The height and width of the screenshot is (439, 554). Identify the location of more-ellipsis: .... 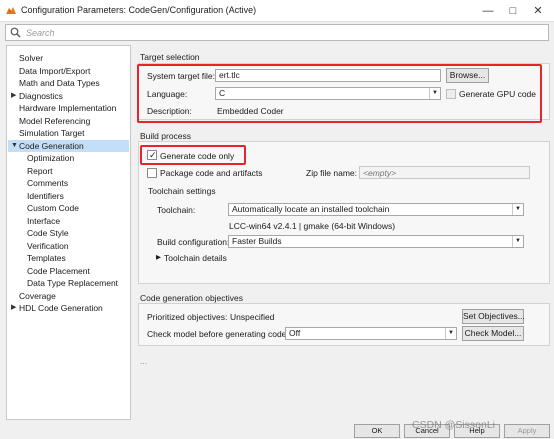
(144, 361).